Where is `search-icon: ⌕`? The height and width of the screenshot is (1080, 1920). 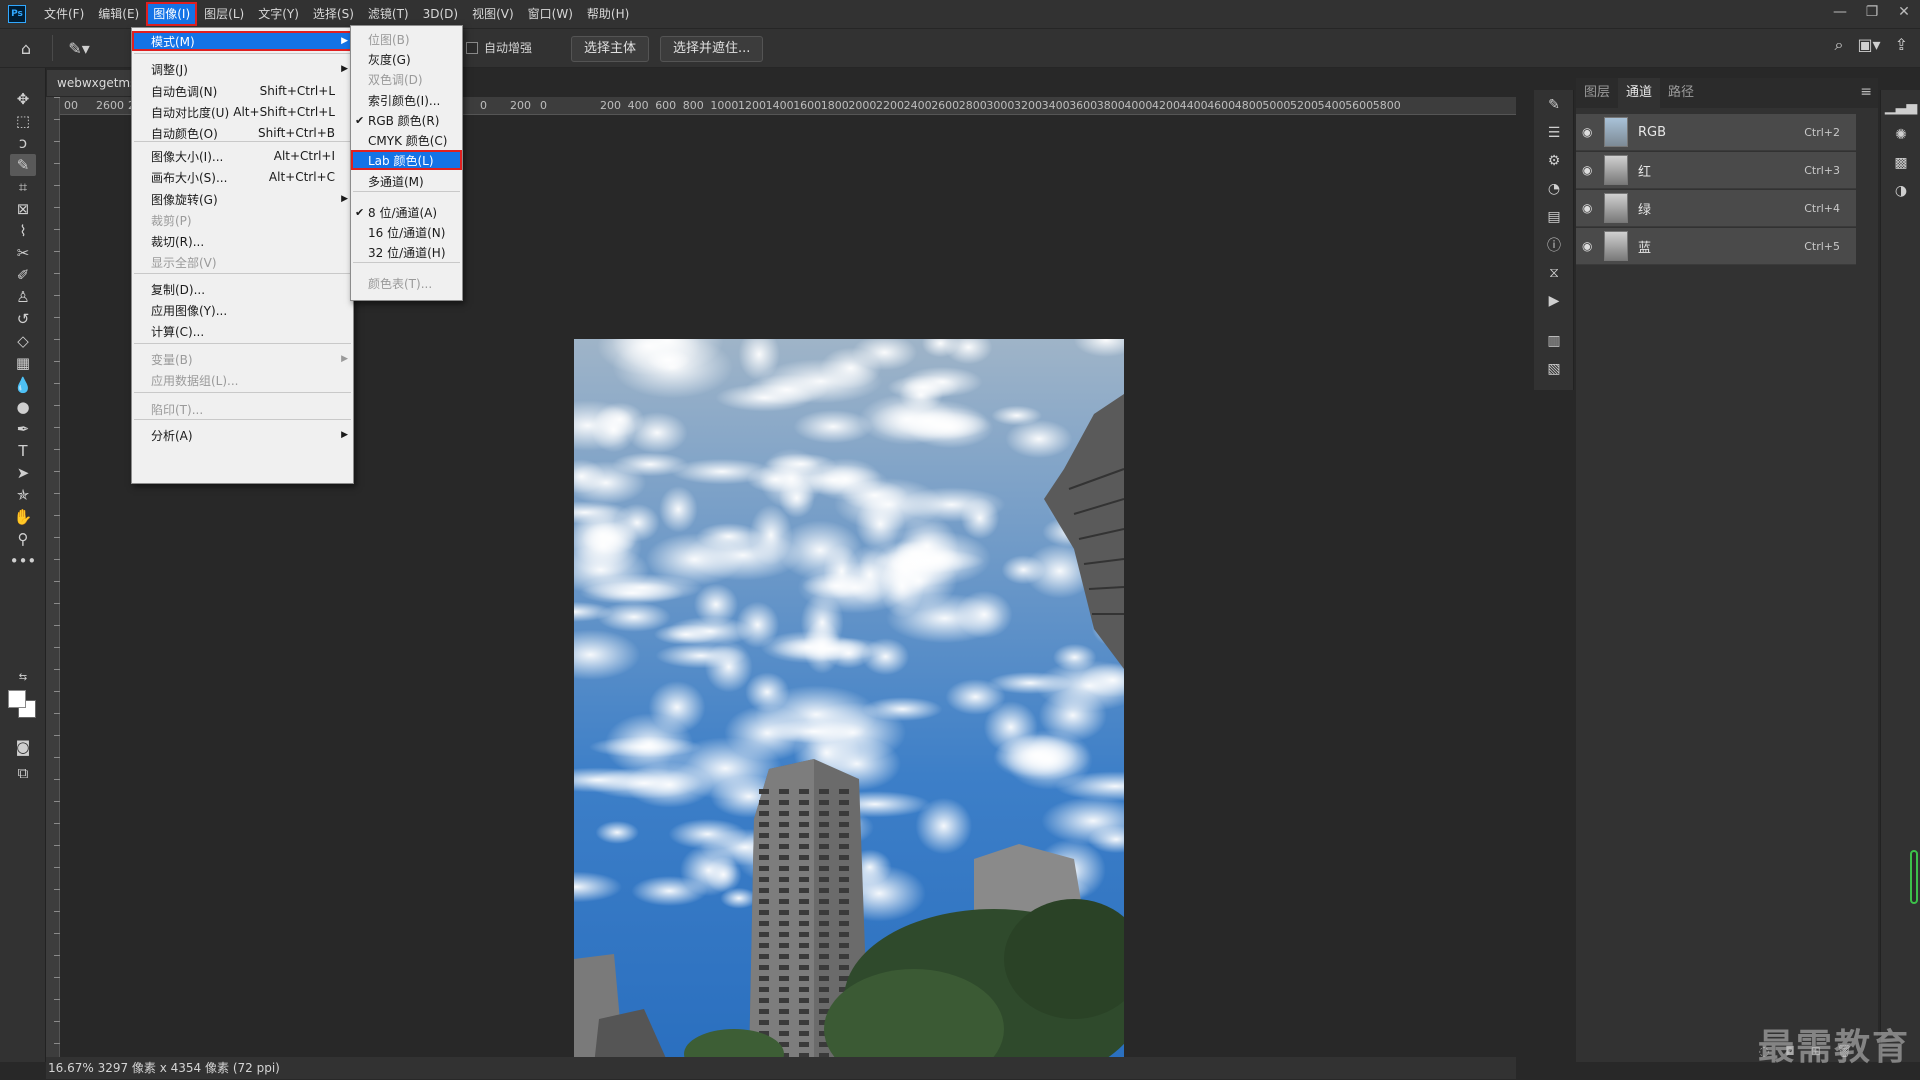
search-icon: ⌕ is located at coordinates (1838, 45).